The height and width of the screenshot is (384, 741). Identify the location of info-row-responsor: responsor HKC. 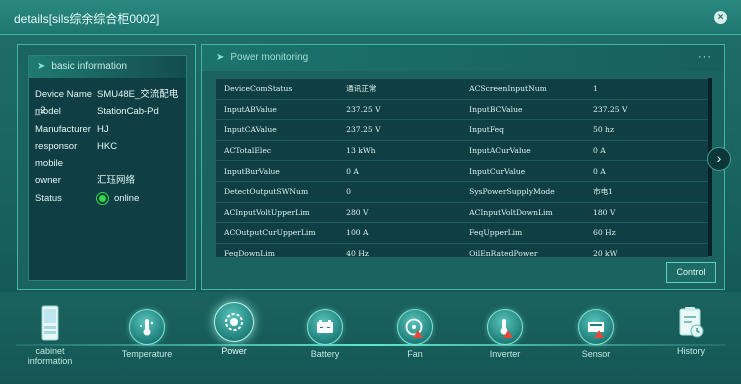
(76, 147).